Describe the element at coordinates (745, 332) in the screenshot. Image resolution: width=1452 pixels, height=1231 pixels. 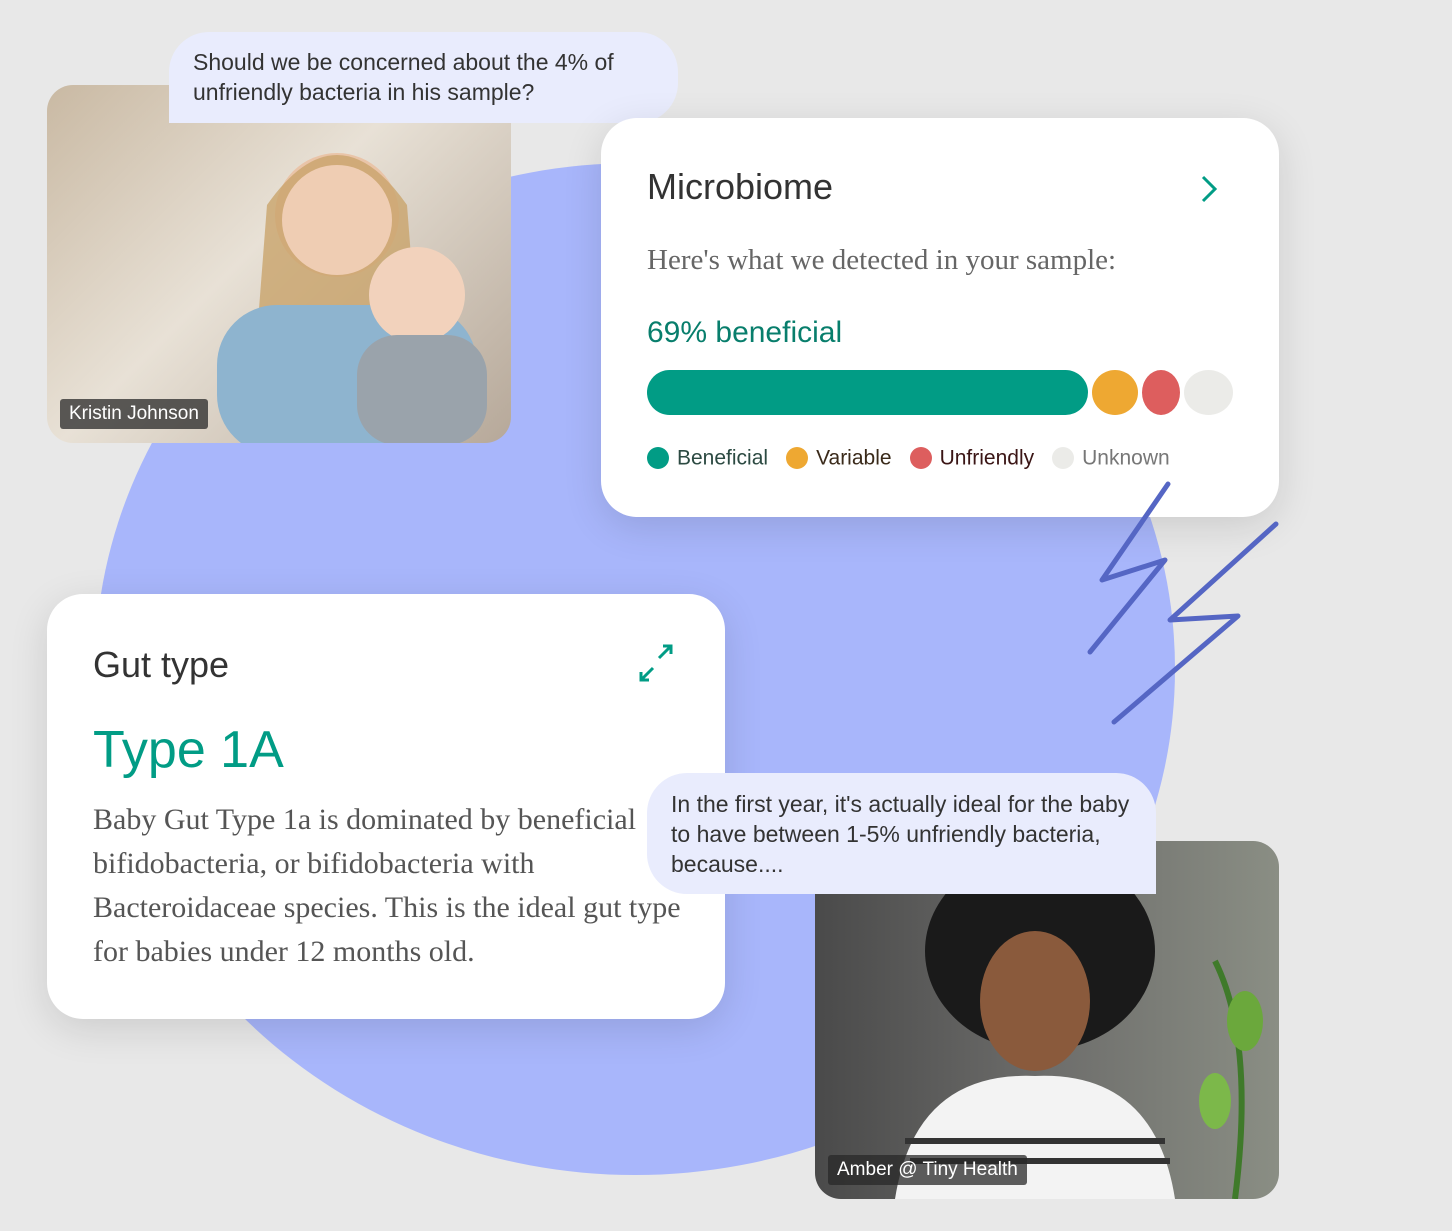
I see `beneficial-headline: 69% beneficial` at that location.